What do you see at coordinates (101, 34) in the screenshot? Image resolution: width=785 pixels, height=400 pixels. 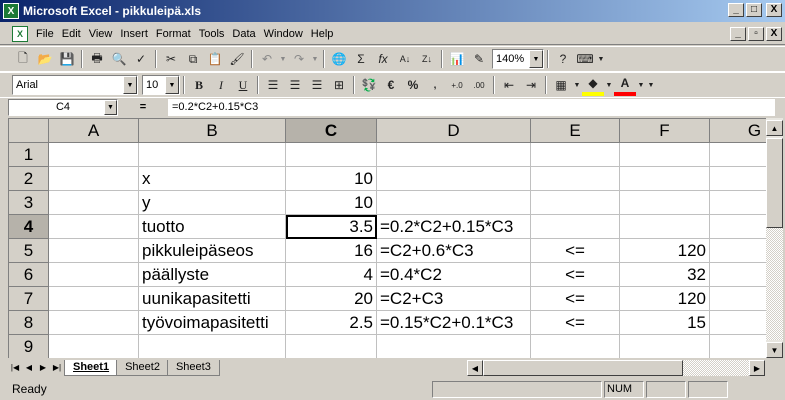 I see `menu-view: View` at bounding box center [101, 34].